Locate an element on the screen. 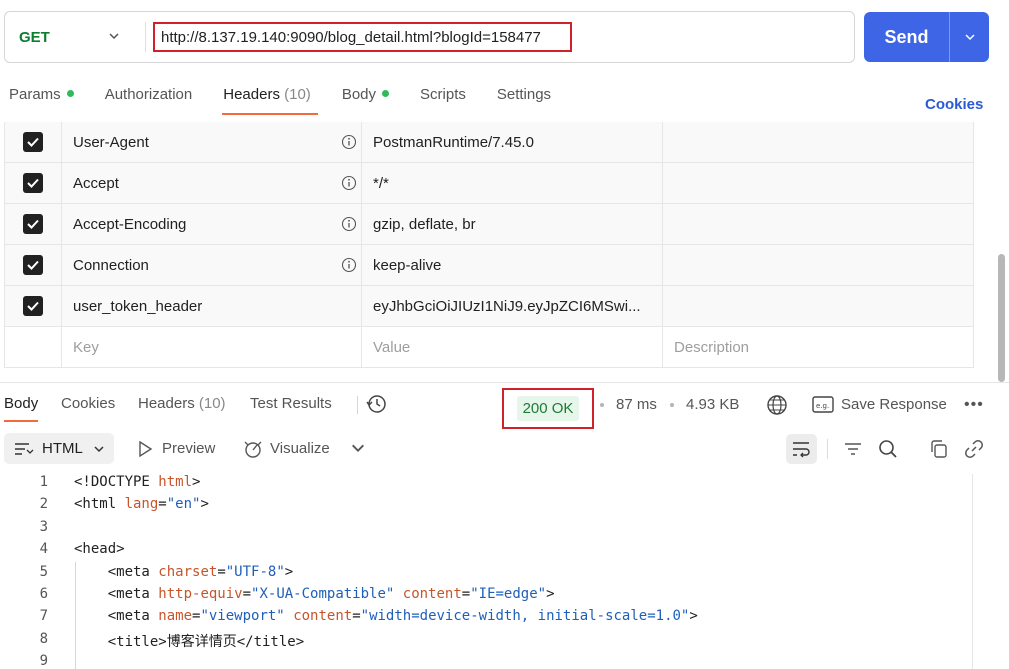 The height and width of the screenshot is (669, 1009). tab-params: Params is located at coordinates (41, 100).